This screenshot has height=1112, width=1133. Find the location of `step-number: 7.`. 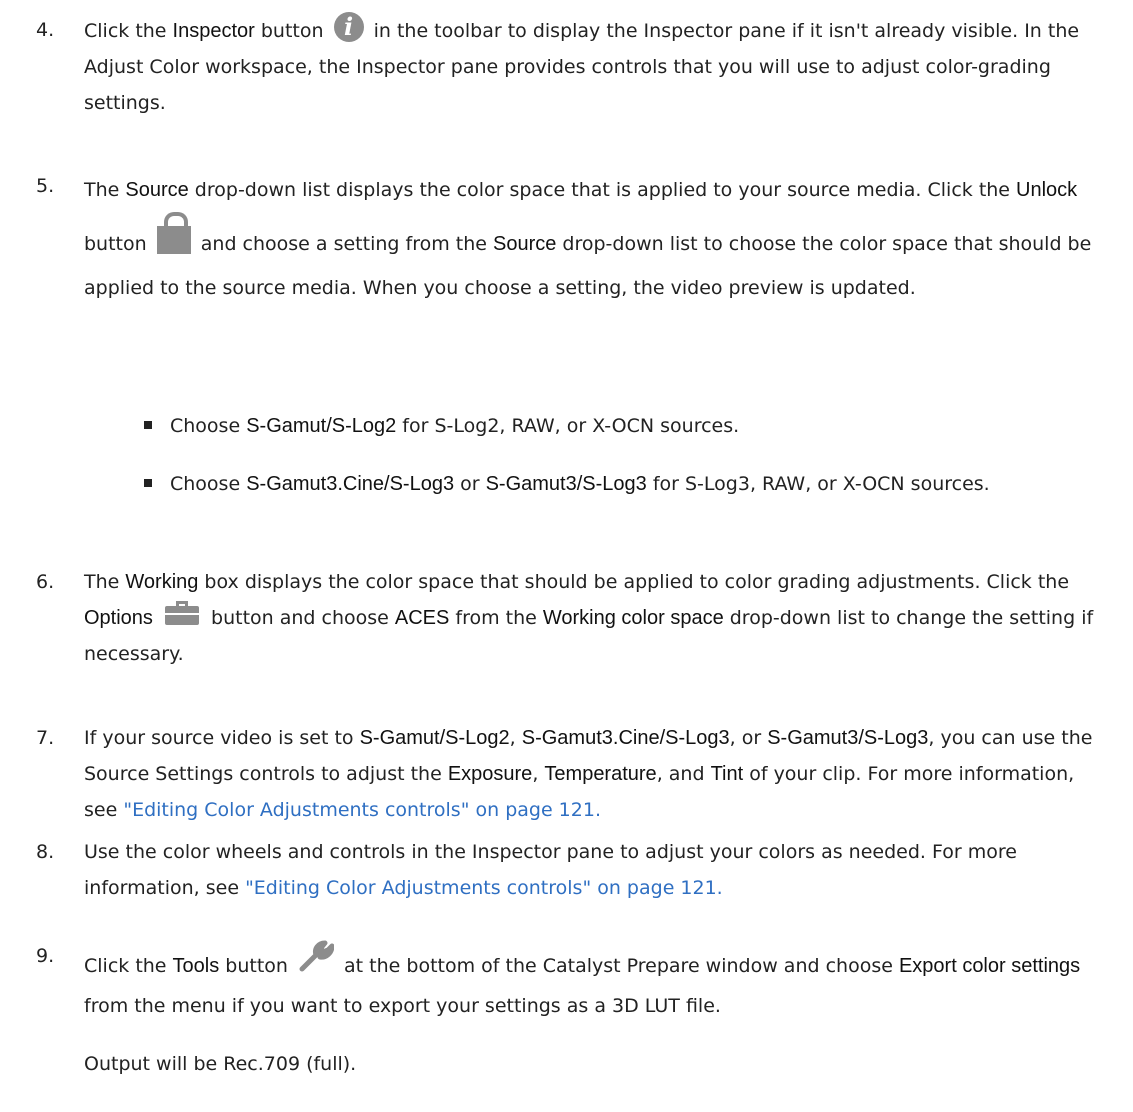

step-number: 7. is located at coordinates (45, 738).